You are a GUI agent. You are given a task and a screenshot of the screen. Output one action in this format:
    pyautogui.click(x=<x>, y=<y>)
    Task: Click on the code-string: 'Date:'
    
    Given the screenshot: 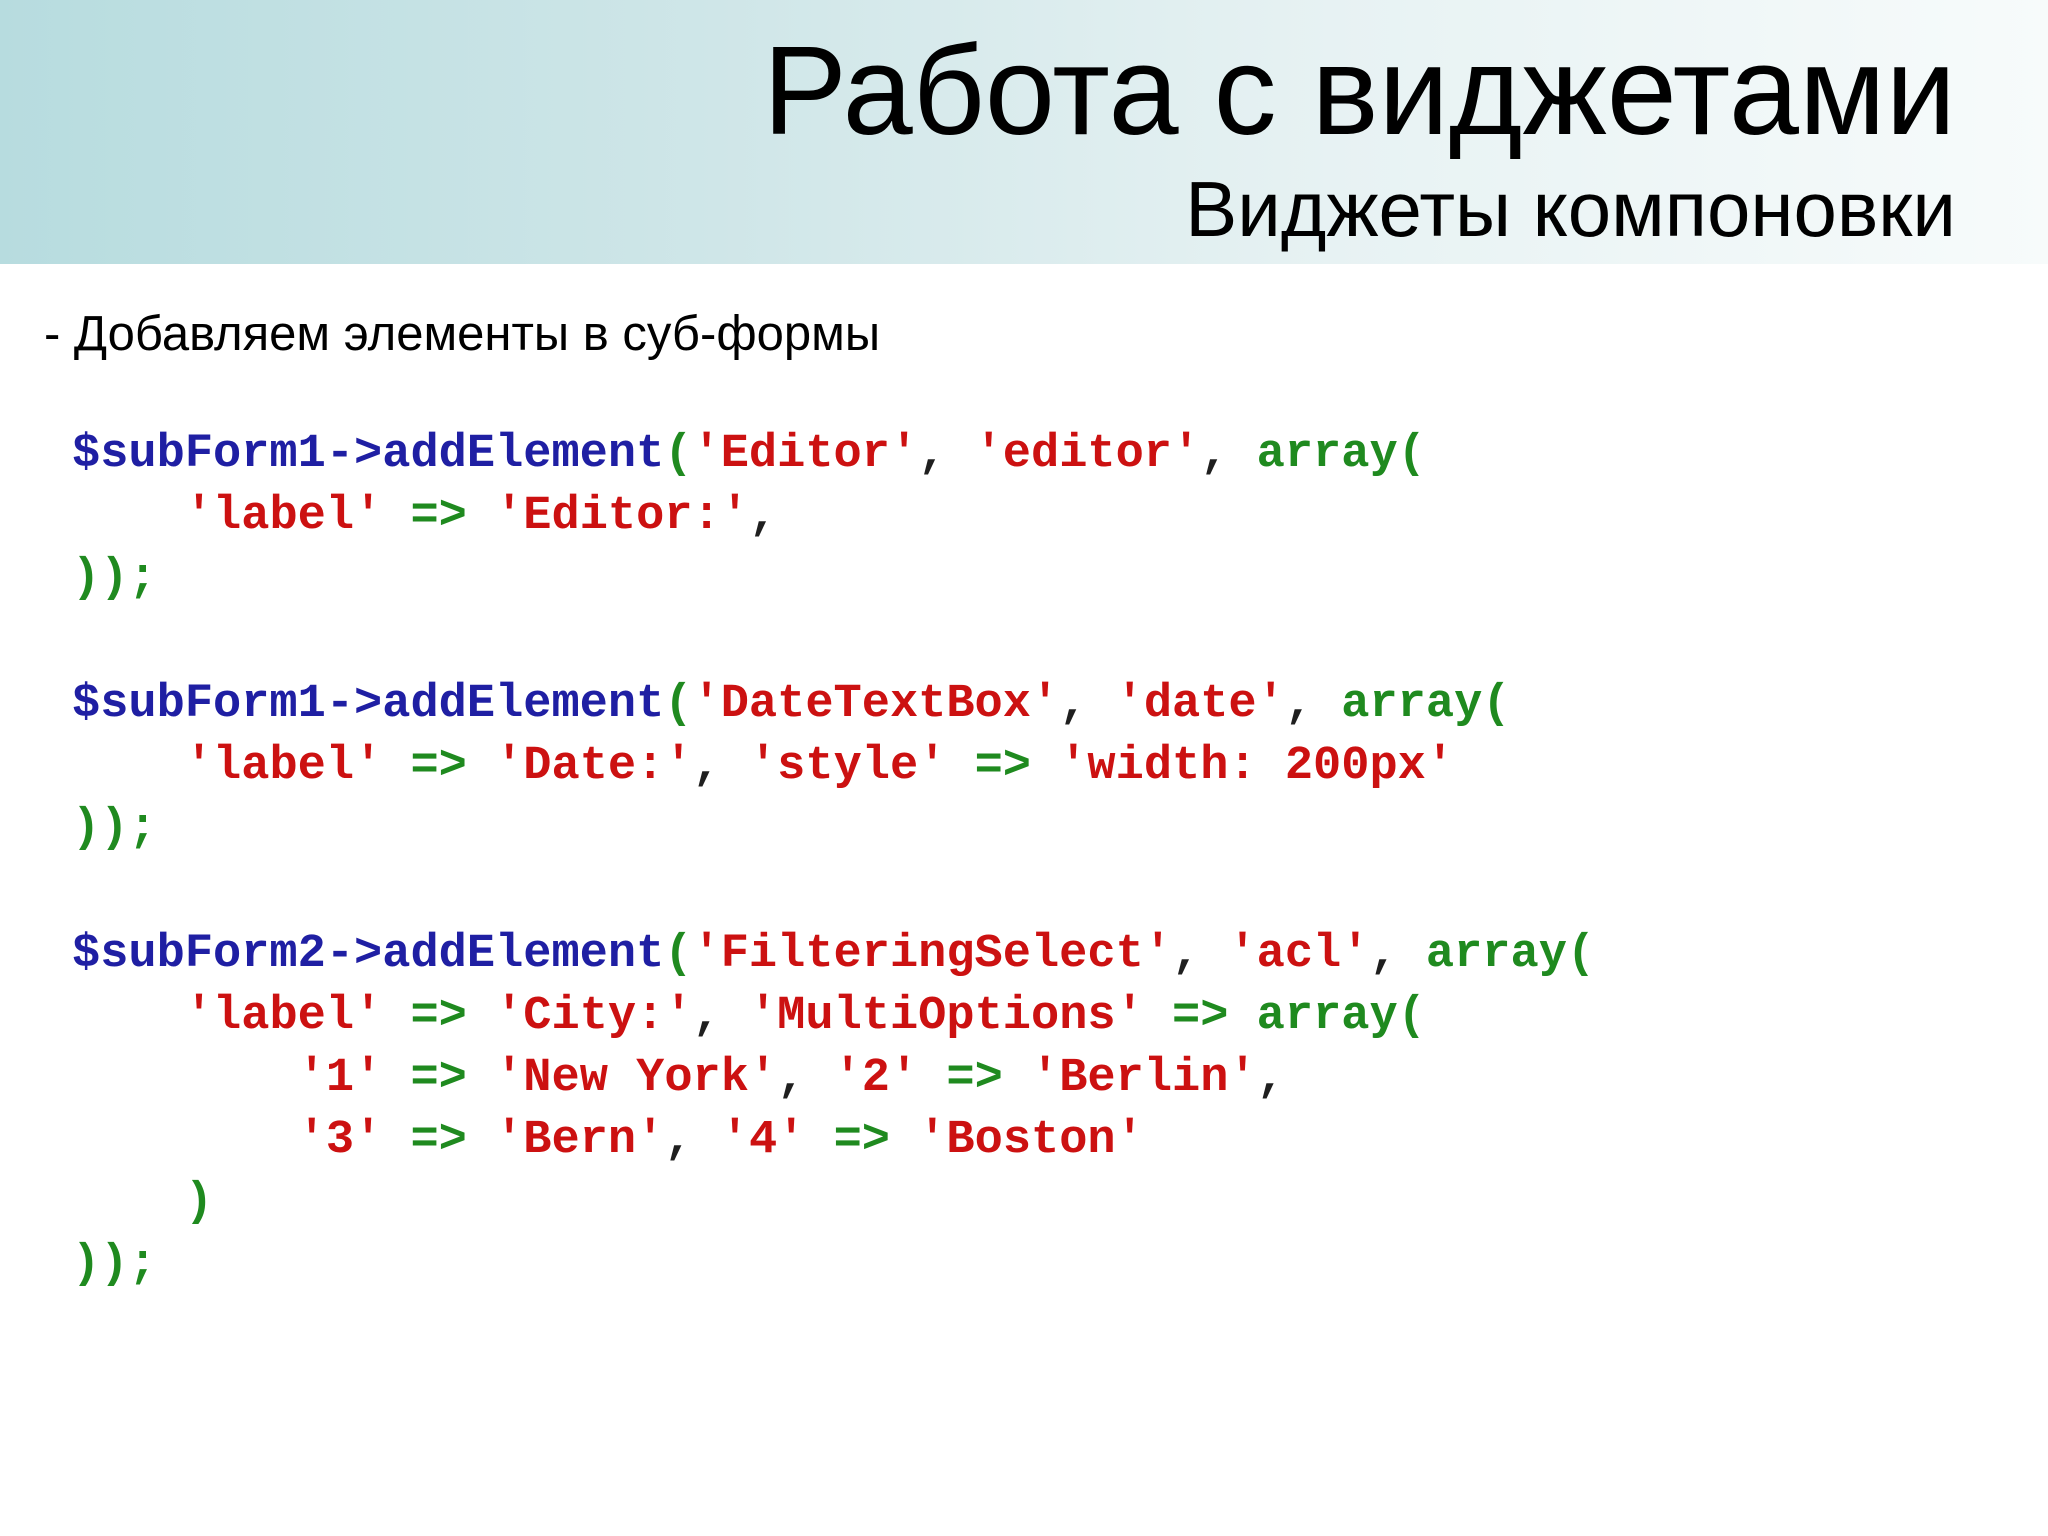 What is the action you would take?
    pyautogui.click(x=594, y=766)
    